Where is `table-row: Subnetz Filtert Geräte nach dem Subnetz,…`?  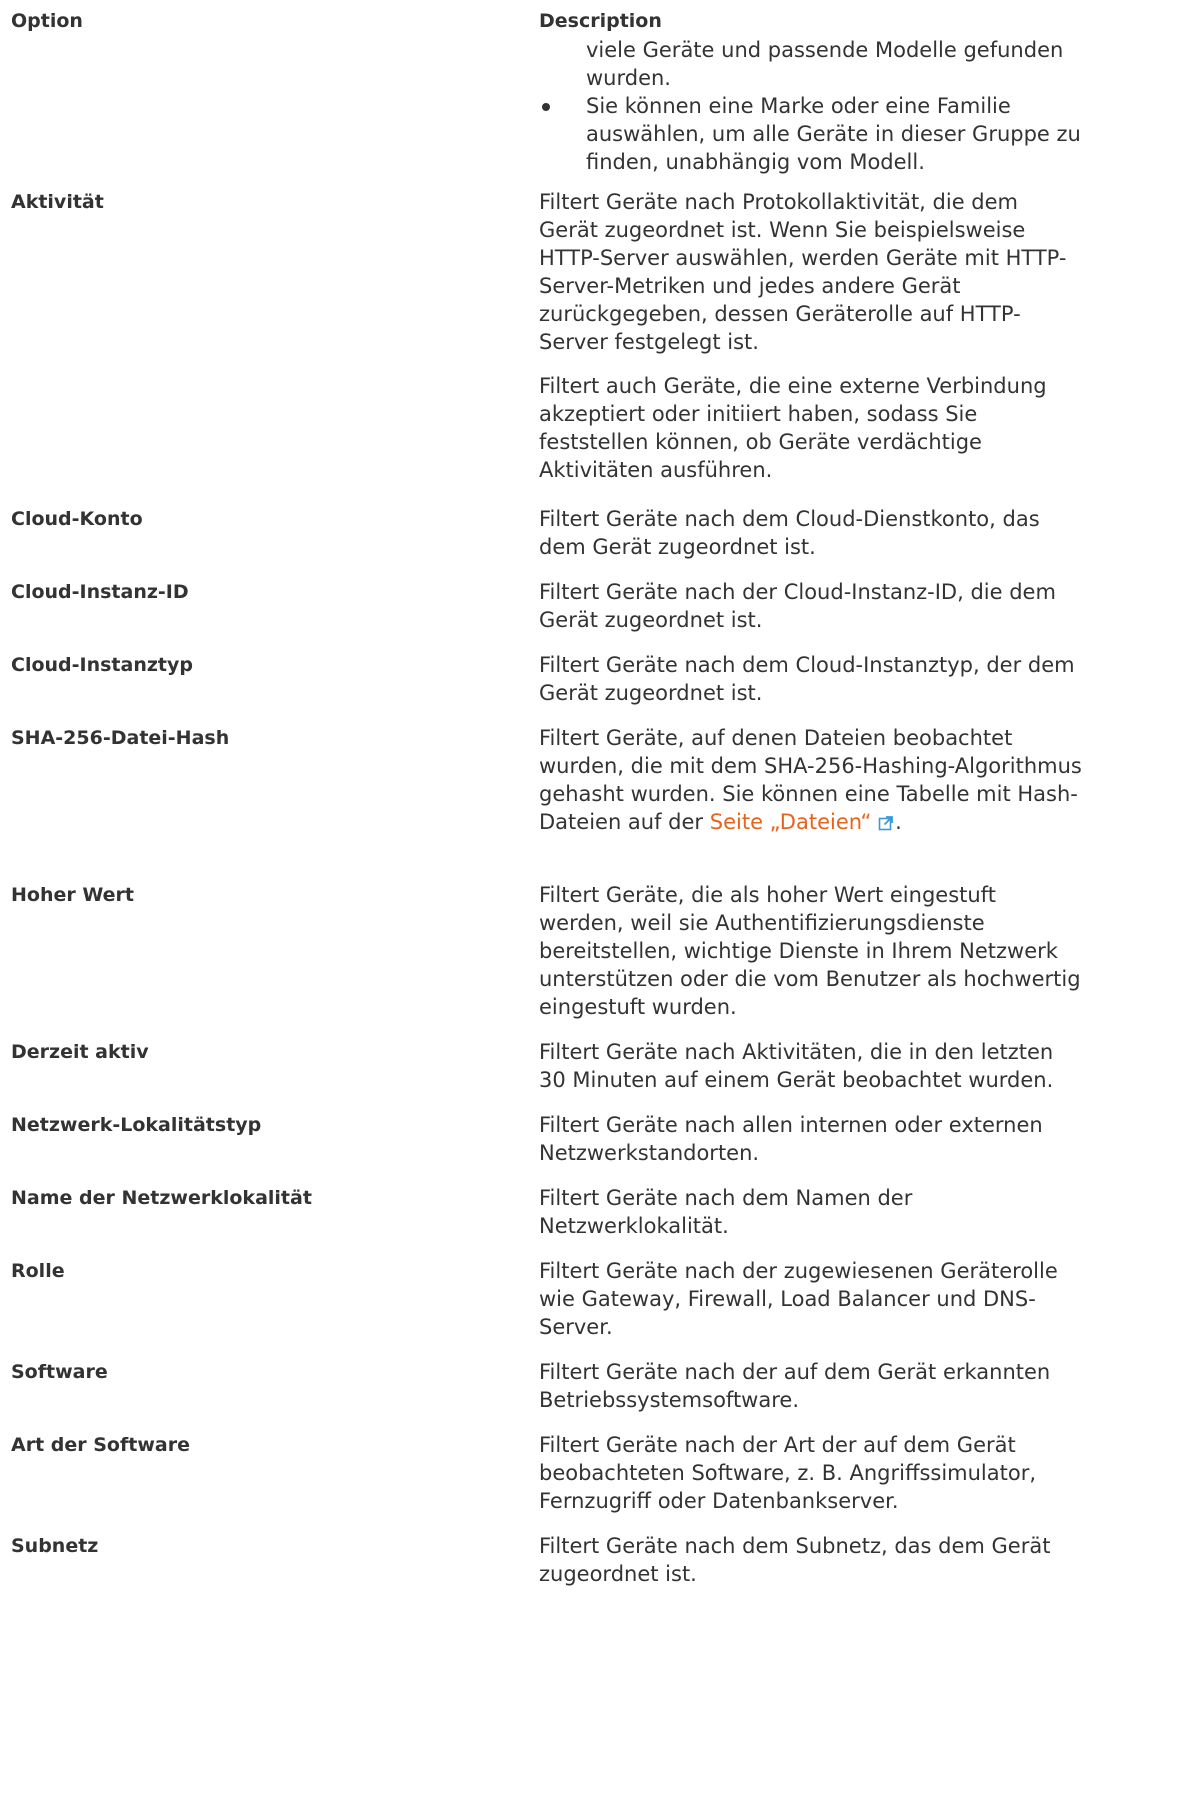 table-row: Subnetz Filtert Geräte nach dem Subnetz,… is located at coordinates (601, 1567).